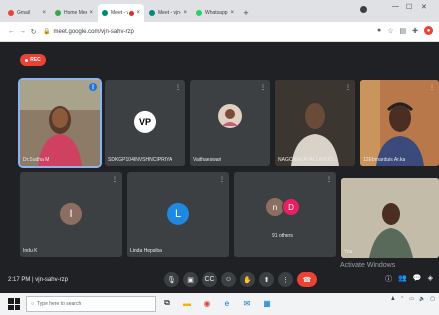  Describe the element at coordinates (417, 279) in the screenshot. I see `chat-icon: 💬` at that location.